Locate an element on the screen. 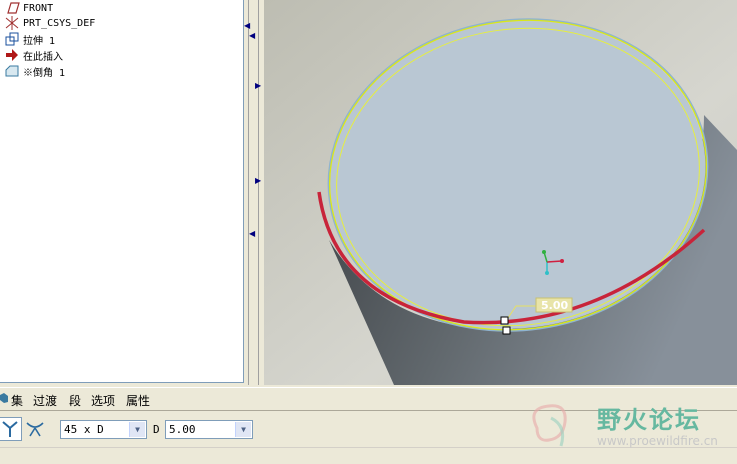  d-label: D is located at coordinates (156, 429).